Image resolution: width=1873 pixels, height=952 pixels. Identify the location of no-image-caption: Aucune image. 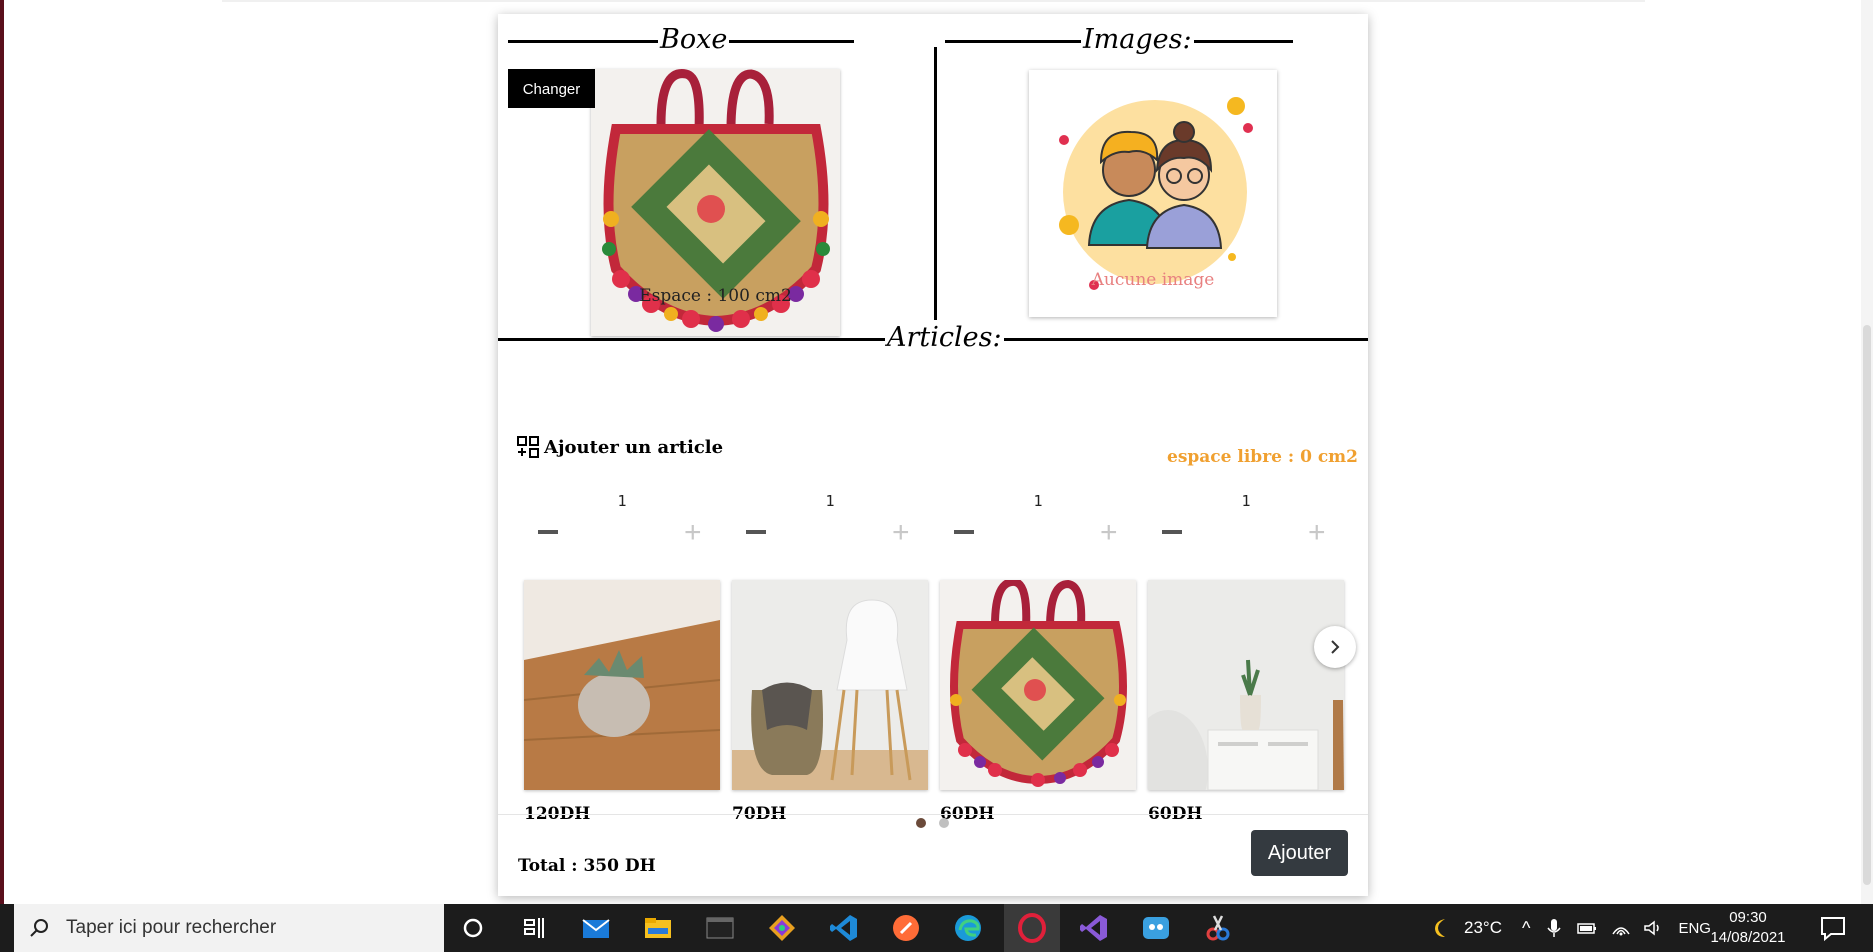
(1153, 280).